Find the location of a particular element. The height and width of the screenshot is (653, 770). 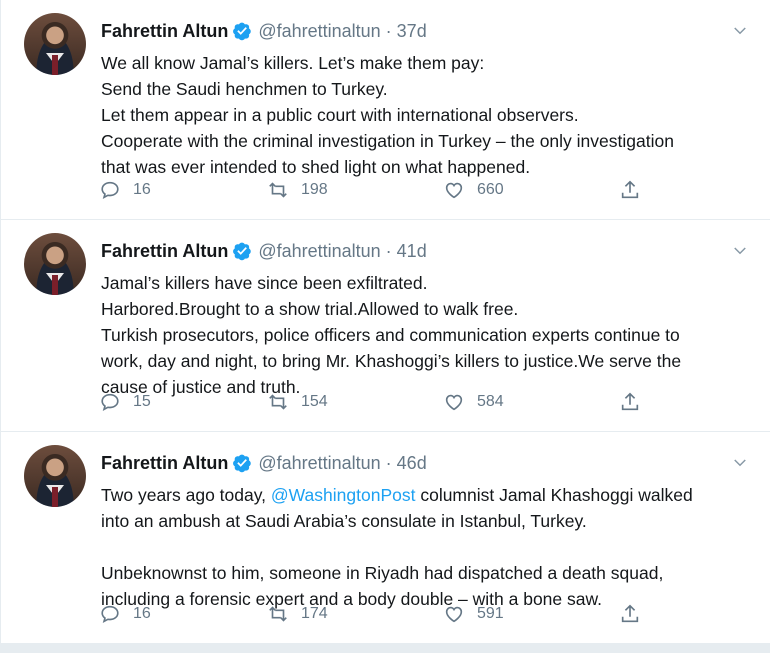

like-button: 584 is located at coordinates (473, 402).